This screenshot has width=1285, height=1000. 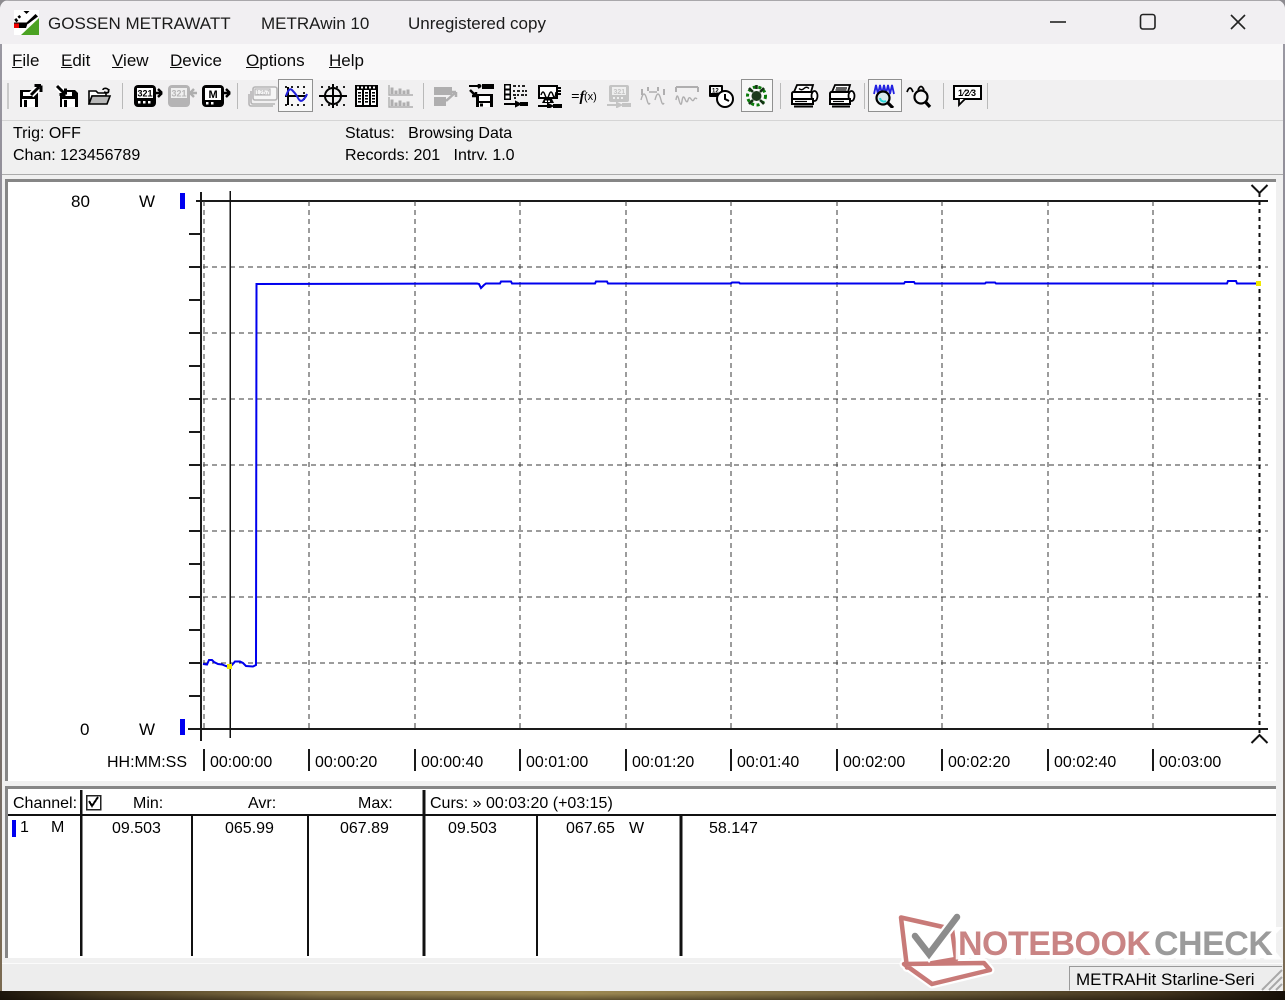 I want to click on svg-text: NOTEBOOK, so click(x=1054, y=944).